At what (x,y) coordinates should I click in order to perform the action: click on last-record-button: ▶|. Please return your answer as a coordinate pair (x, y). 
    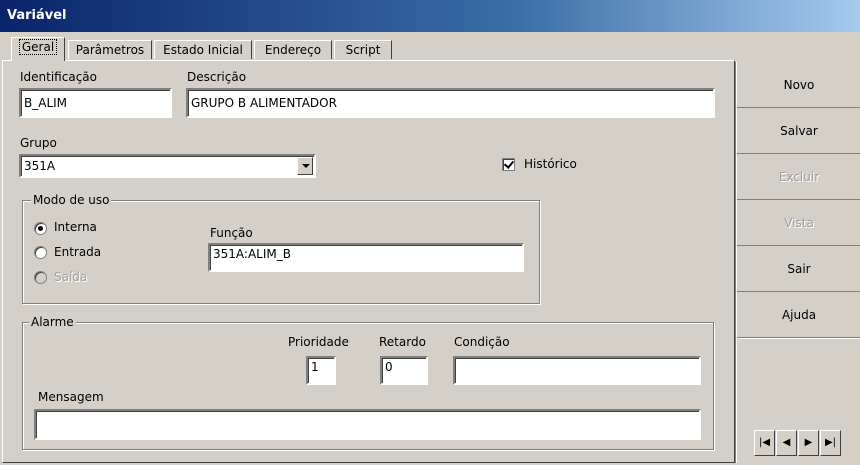
    Looking at the image, I should click on (830, 443).